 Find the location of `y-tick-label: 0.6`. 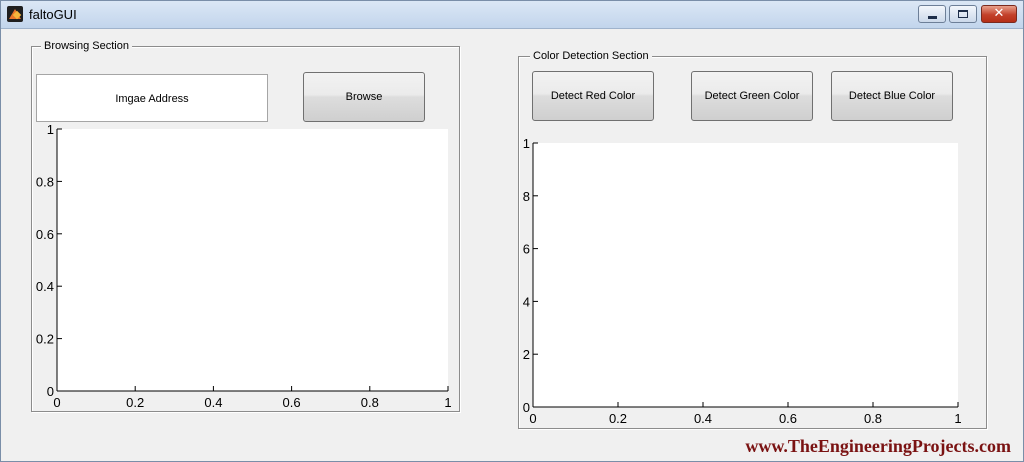

y-tick-label: 0.6 is located at coordinates (45, 234).